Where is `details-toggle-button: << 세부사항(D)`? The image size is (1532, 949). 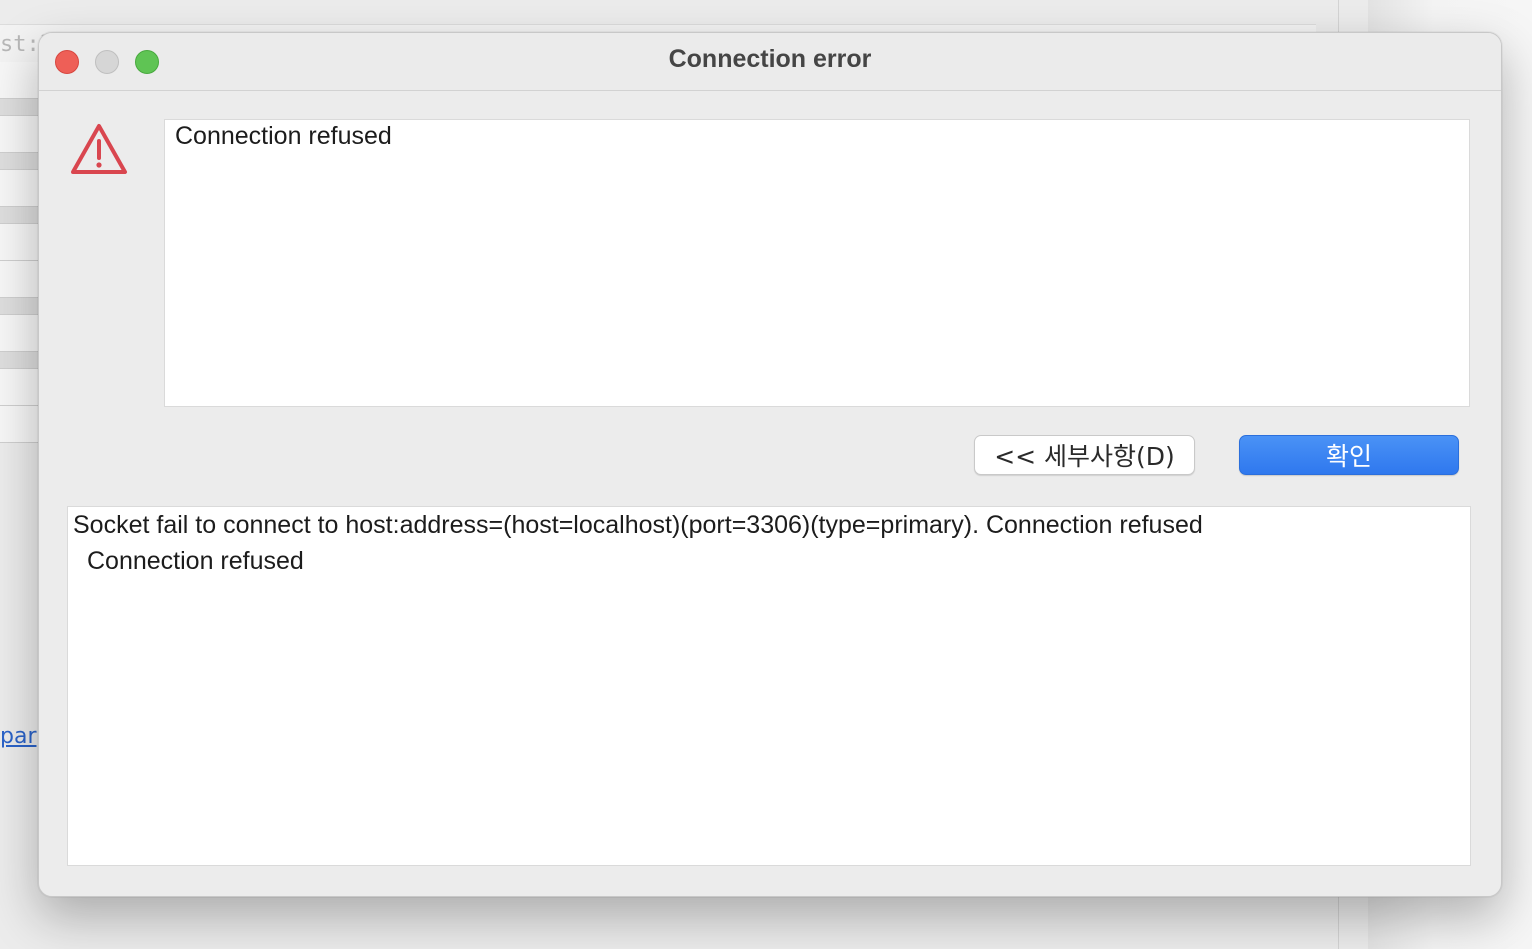
details-toggle-button: << 세부사항(D) is located at coordinates (1084, 455).